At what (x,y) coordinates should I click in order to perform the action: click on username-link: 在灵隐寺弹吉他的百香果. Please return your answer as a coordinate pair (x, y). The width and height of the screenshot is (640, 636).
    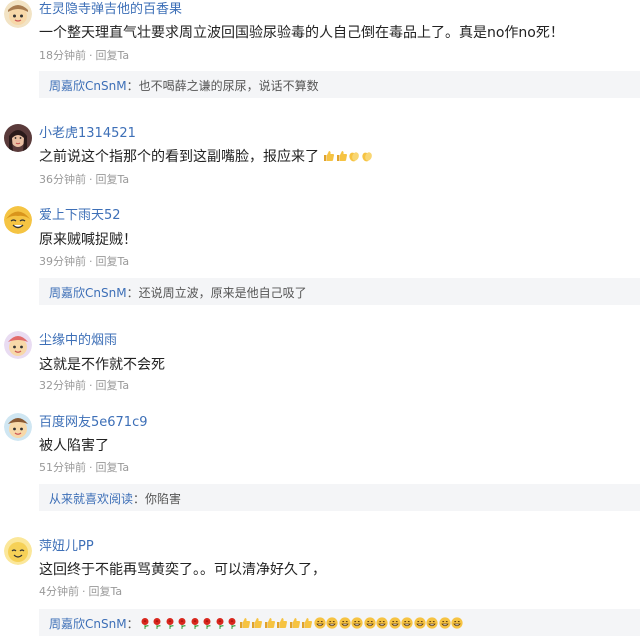
    Looking at the image, I should click on (110, 8).